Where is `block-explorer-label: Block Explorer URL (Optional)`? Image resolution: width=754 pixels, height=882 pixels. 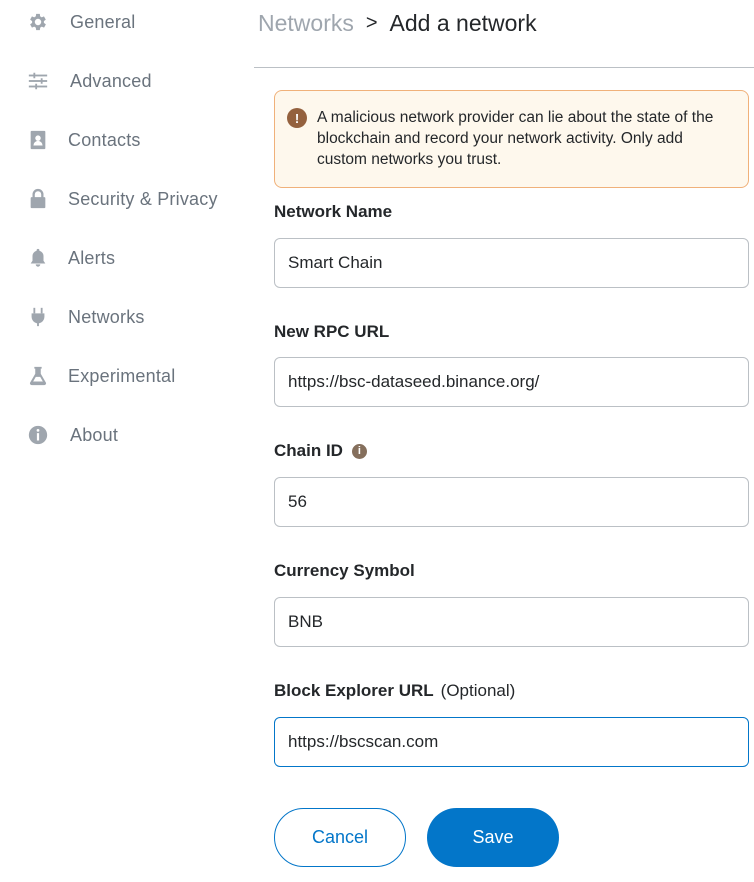
block-explorer-label: Block Explorer URL (Optional) is located at coordinates (394, 691).